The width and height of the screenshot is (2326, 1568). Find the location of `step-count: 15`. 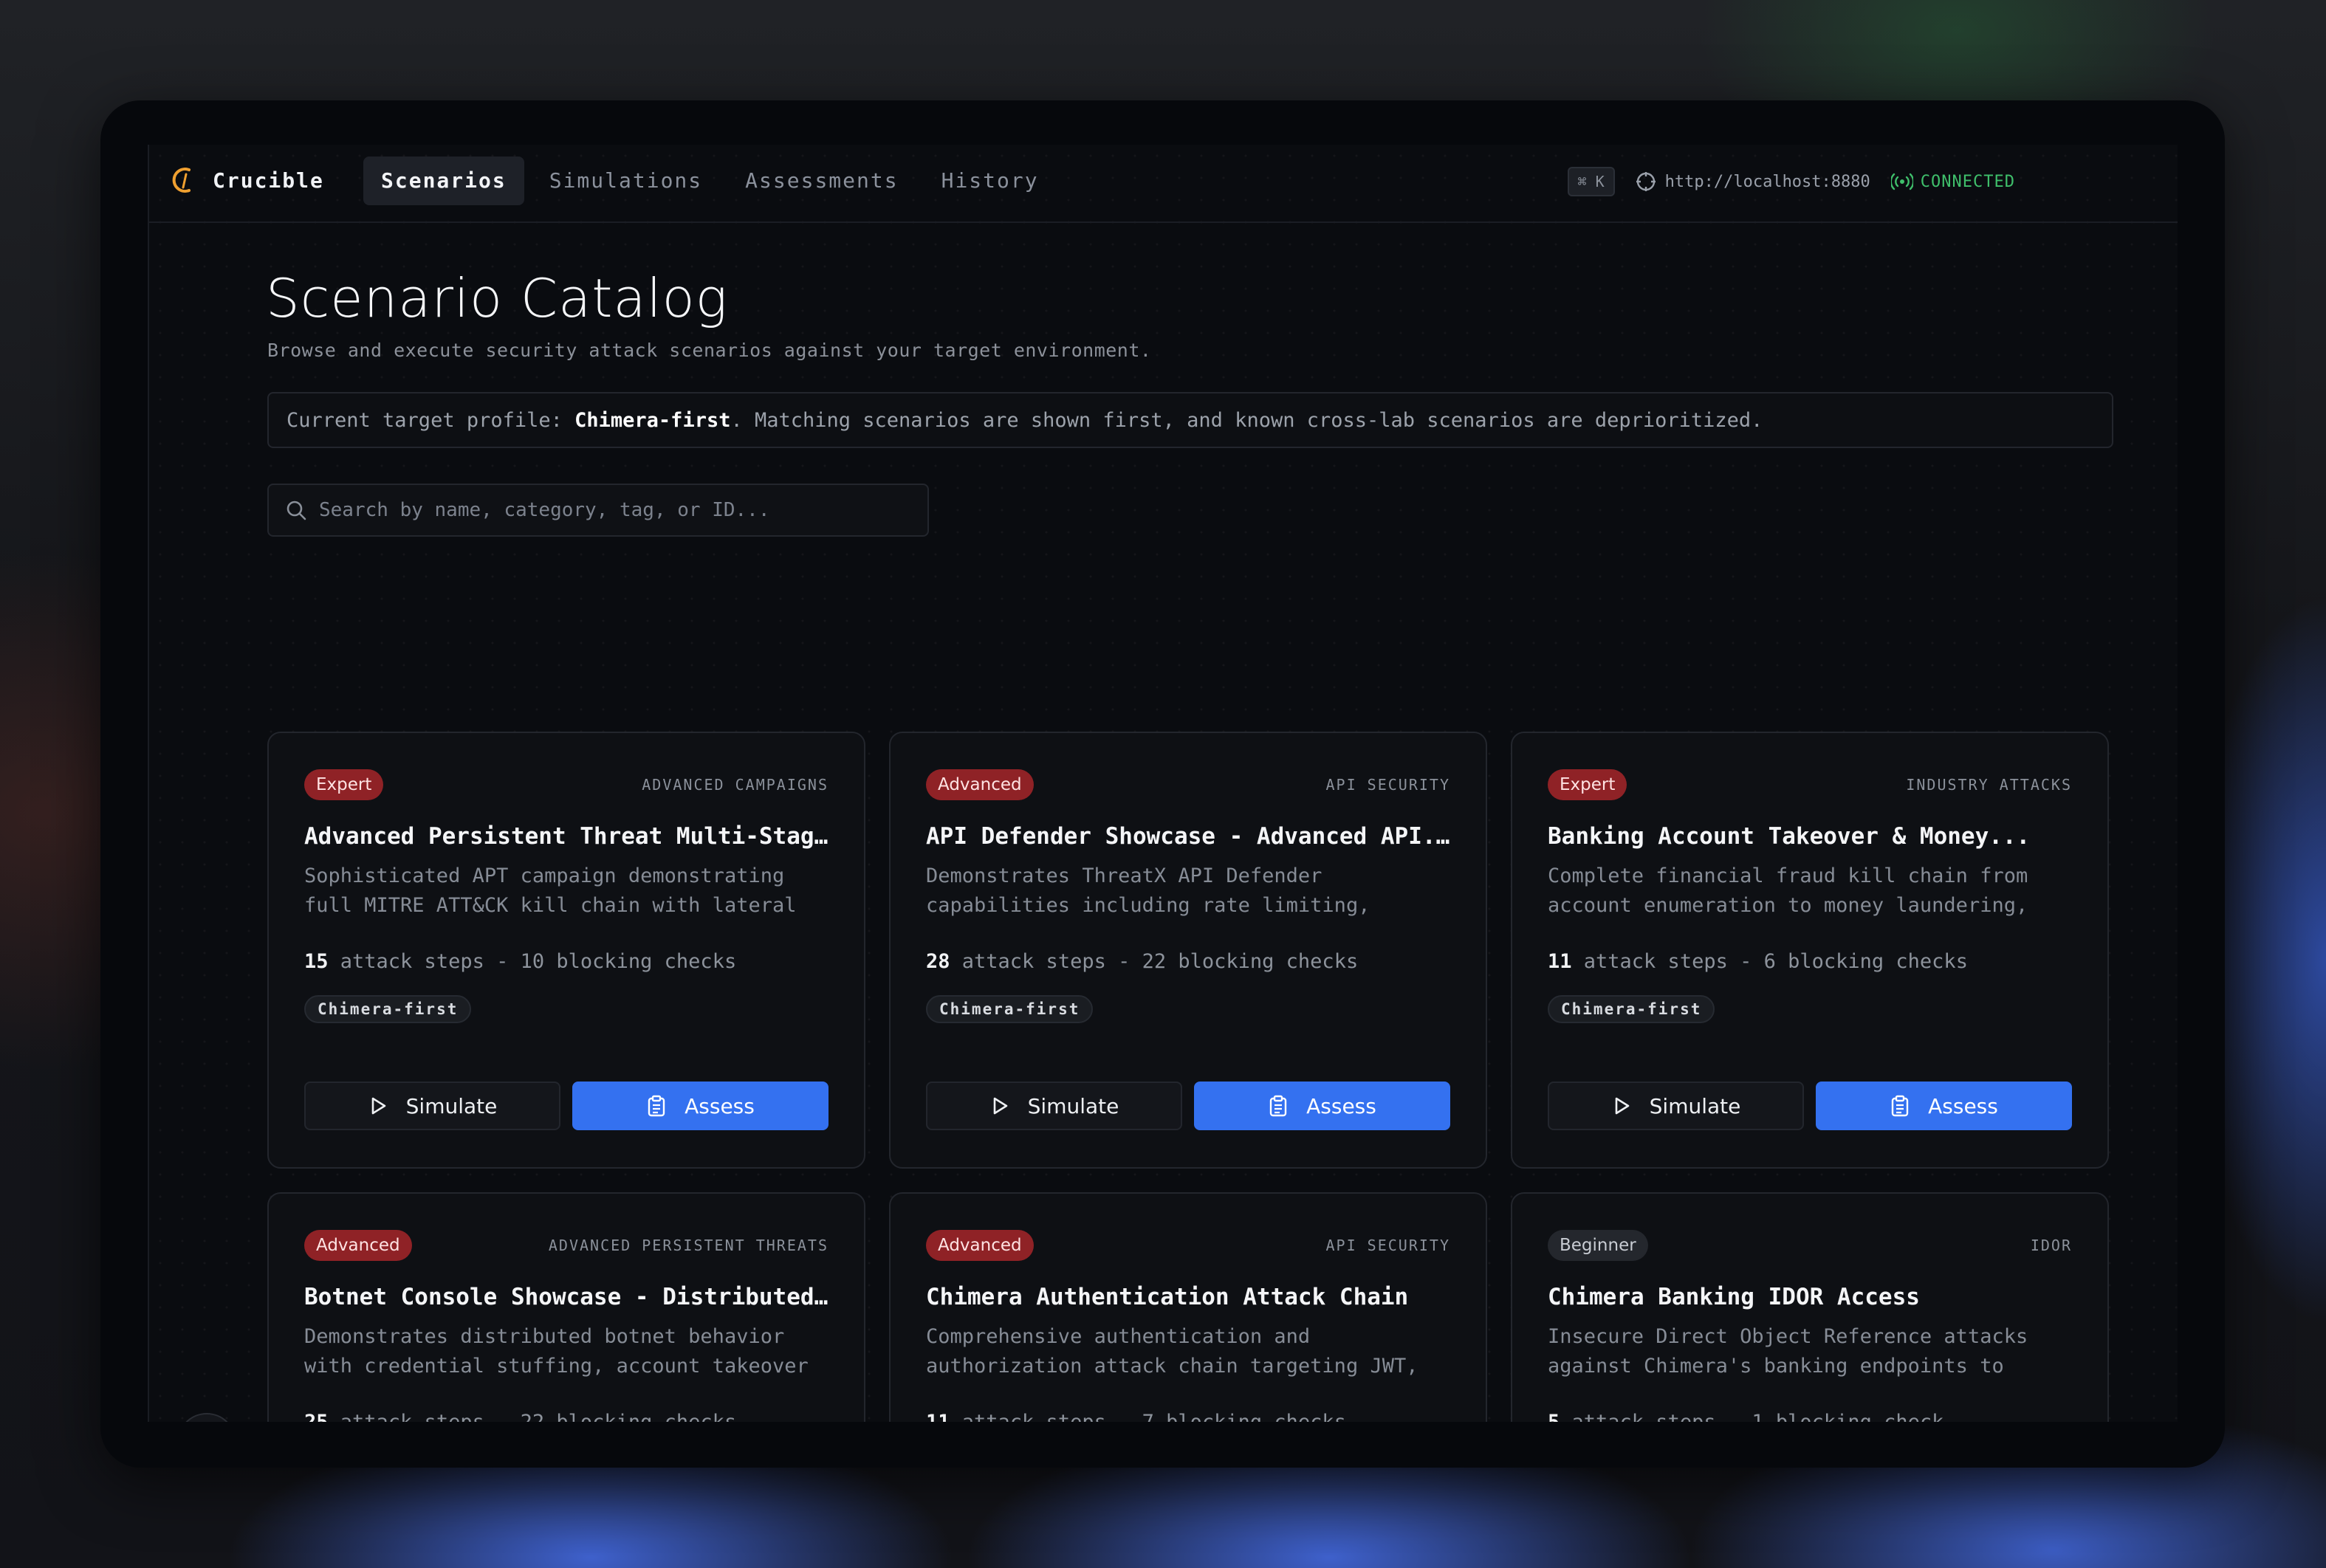

step-count: 15 is located at coordinates (316, 962).